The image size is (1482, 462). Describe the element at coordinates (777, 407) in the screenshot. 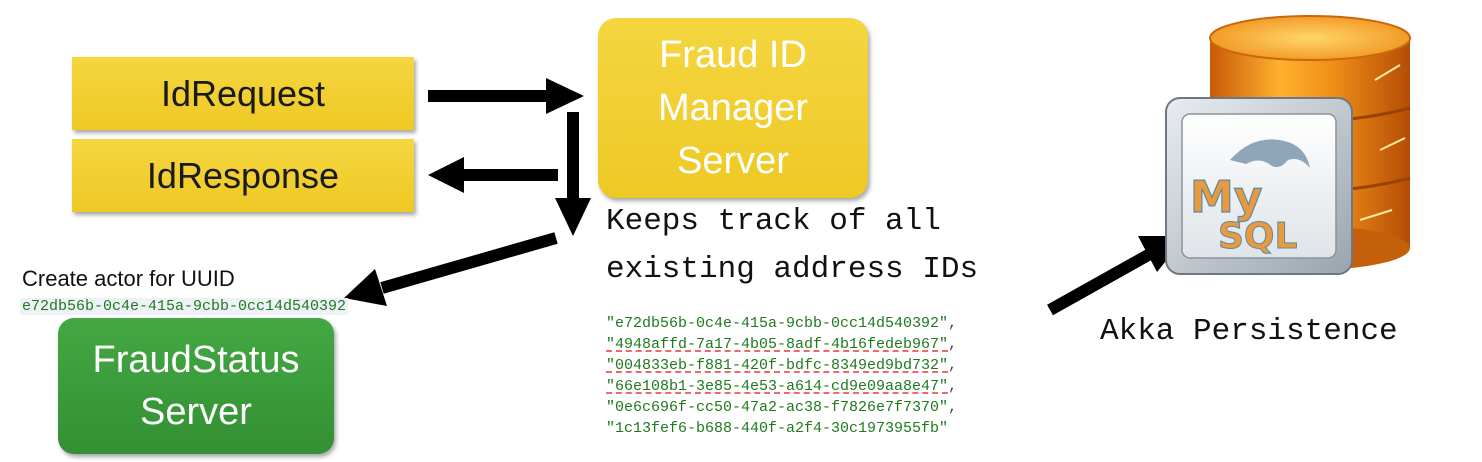

I see `uuid-value: "0e6c696f-cc50-47a2-ac38-f7826e7f7370"` at that location.